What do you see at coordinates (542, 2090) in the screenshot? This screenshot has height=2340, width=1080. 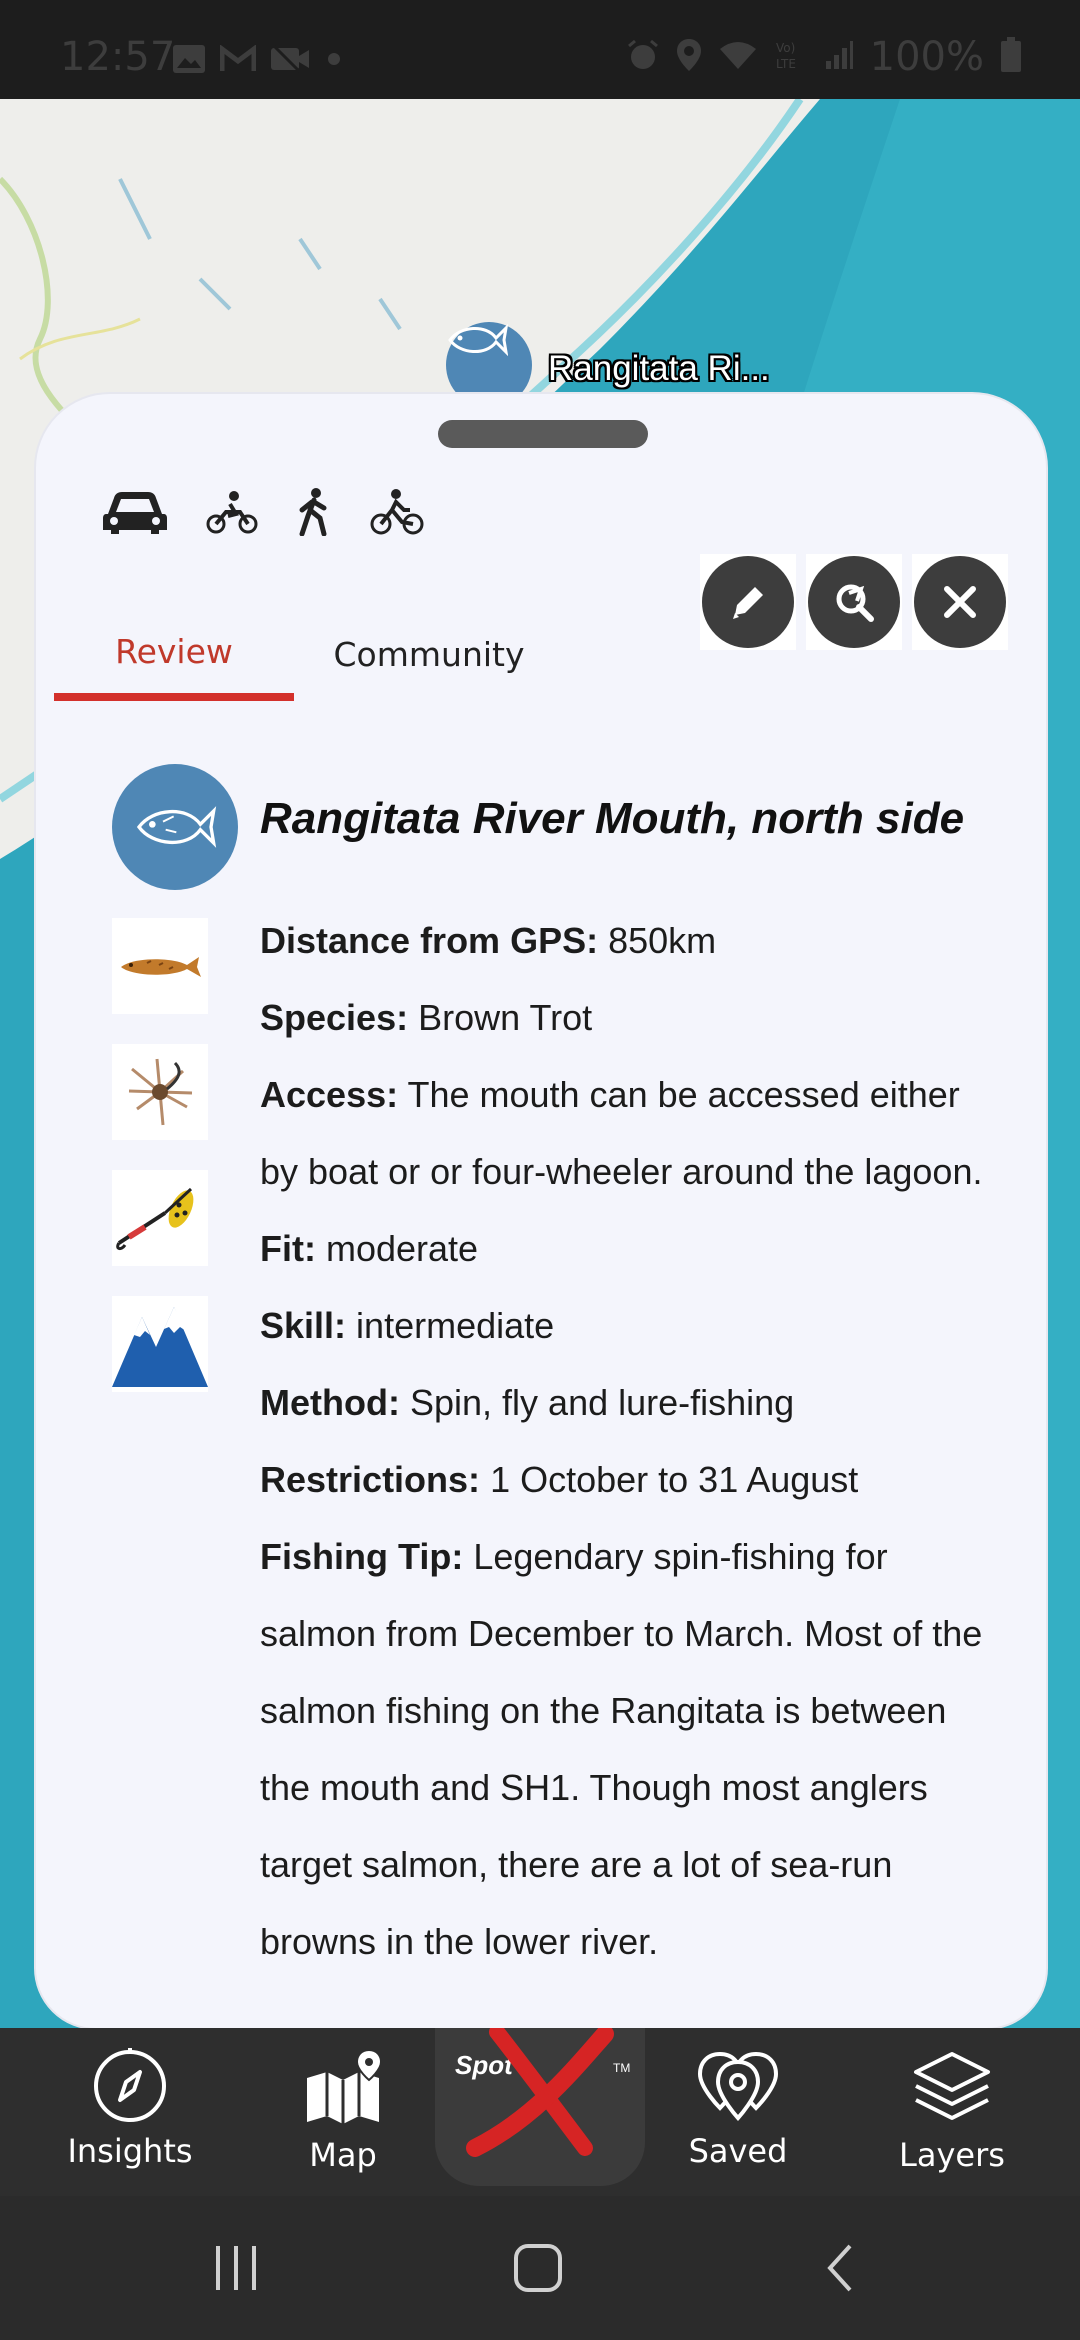 I see `spotx-logo-icon: Spot TM` at bounding box center [542, 2090].